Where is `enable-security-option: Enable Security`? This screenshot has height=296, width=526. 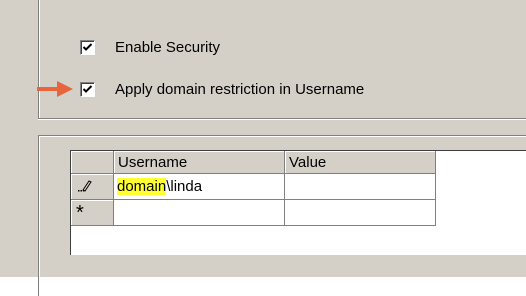
enable-security-option: Enable Security is located at coordinates (150, 47).